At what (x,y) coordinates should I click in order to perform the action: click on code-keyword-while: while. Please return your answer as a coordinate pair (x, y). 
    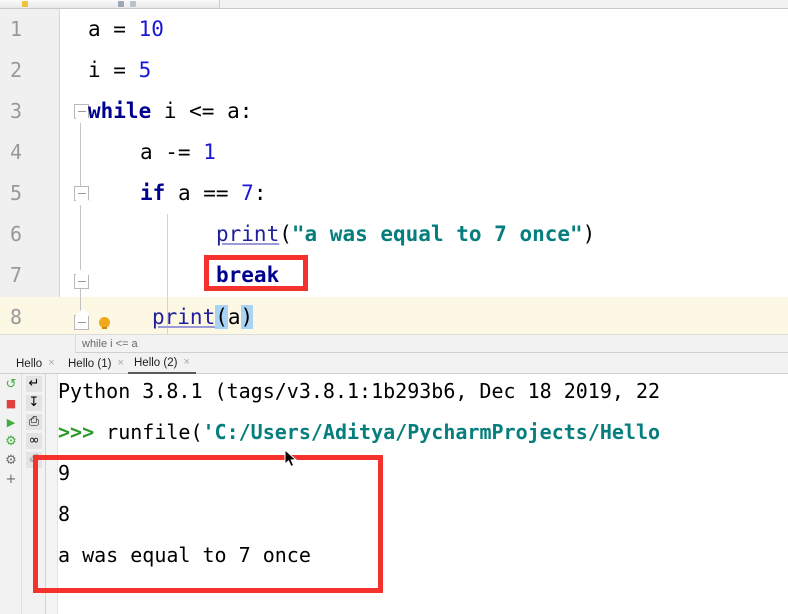
    Looking at the image, I should click on (120, 111).